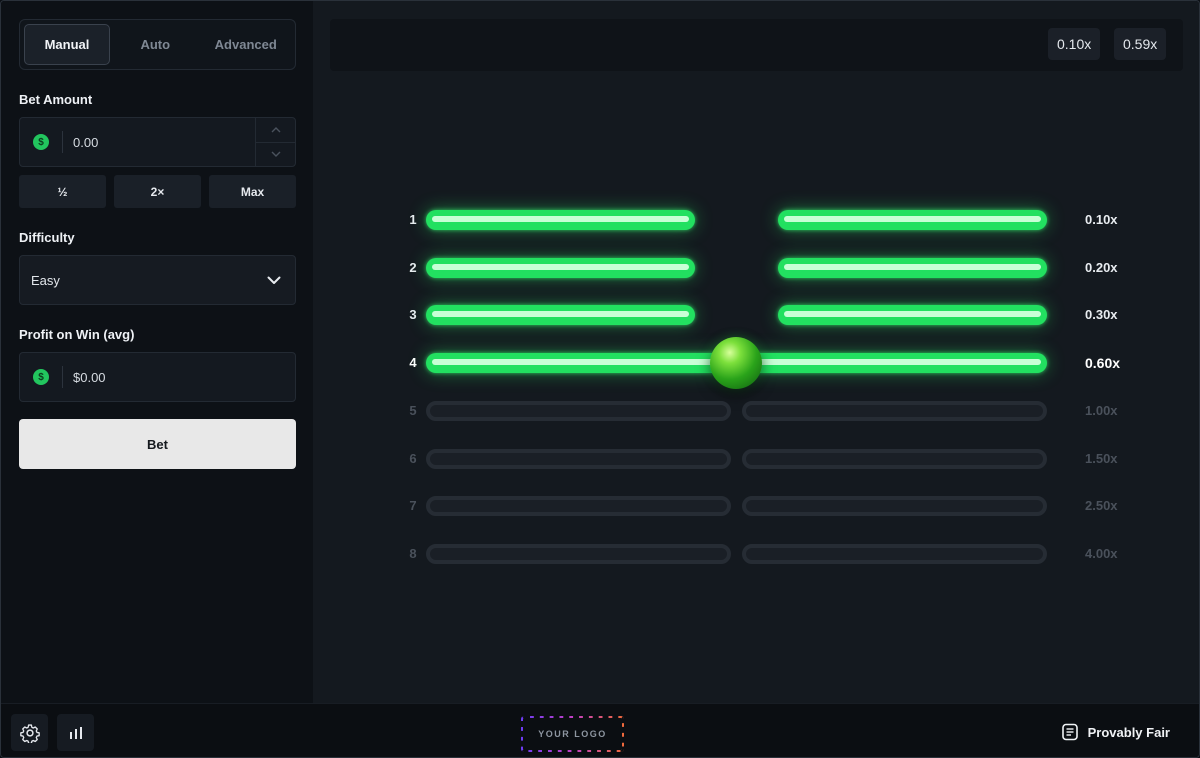  Describe the element at coordinates (1074, 44) in the screenshot. I see `history-chip: 0.10x` at that location.